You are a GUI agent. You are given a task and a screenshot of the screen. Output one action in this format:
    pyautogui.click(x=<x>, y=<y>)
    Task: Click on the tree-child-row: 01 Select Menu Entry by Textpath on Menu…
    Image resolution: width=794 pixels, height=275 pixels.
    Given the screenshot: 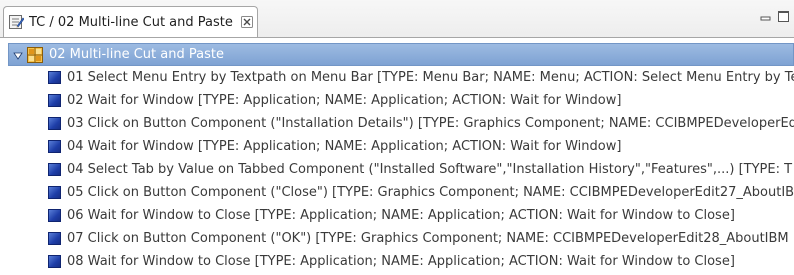 What is the action you would take?
    pyautogui.click(x=397, y=77)
    